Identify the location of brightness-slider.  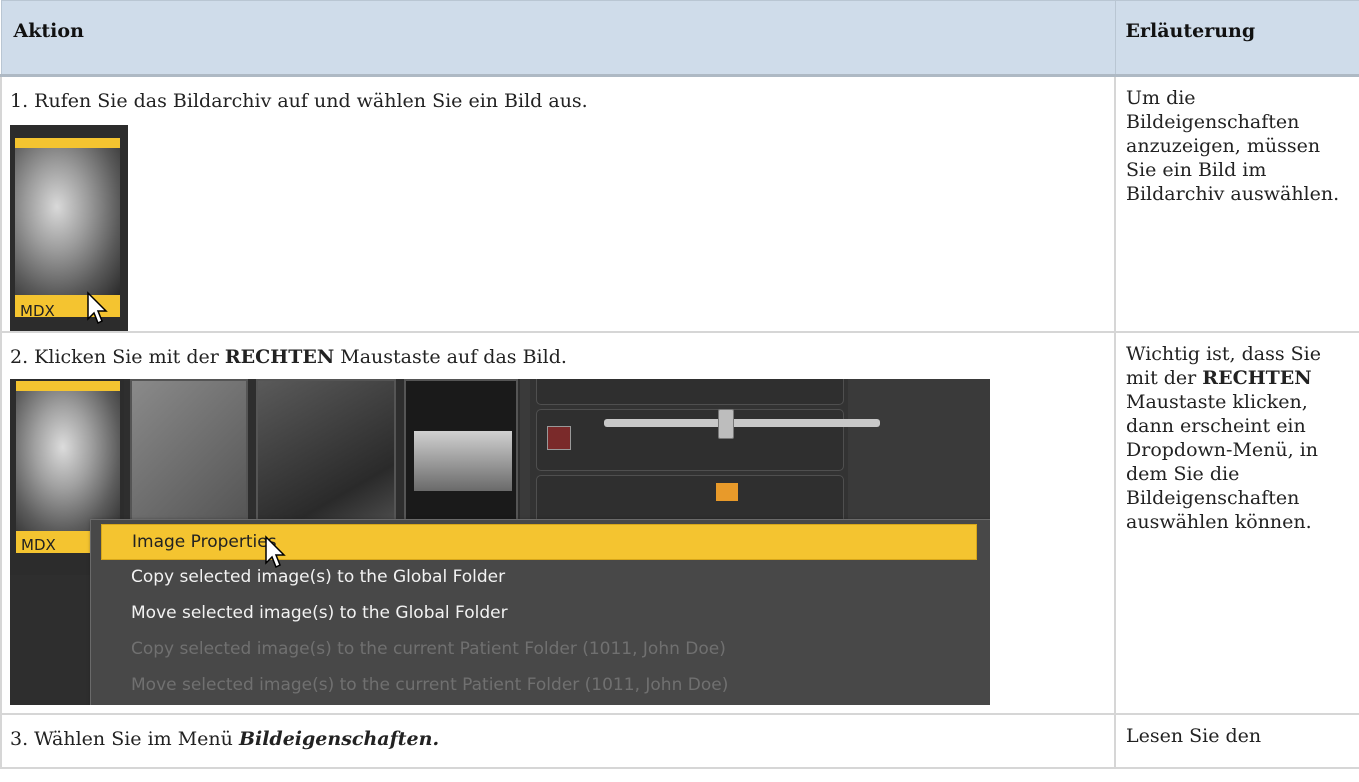
(742, 423).